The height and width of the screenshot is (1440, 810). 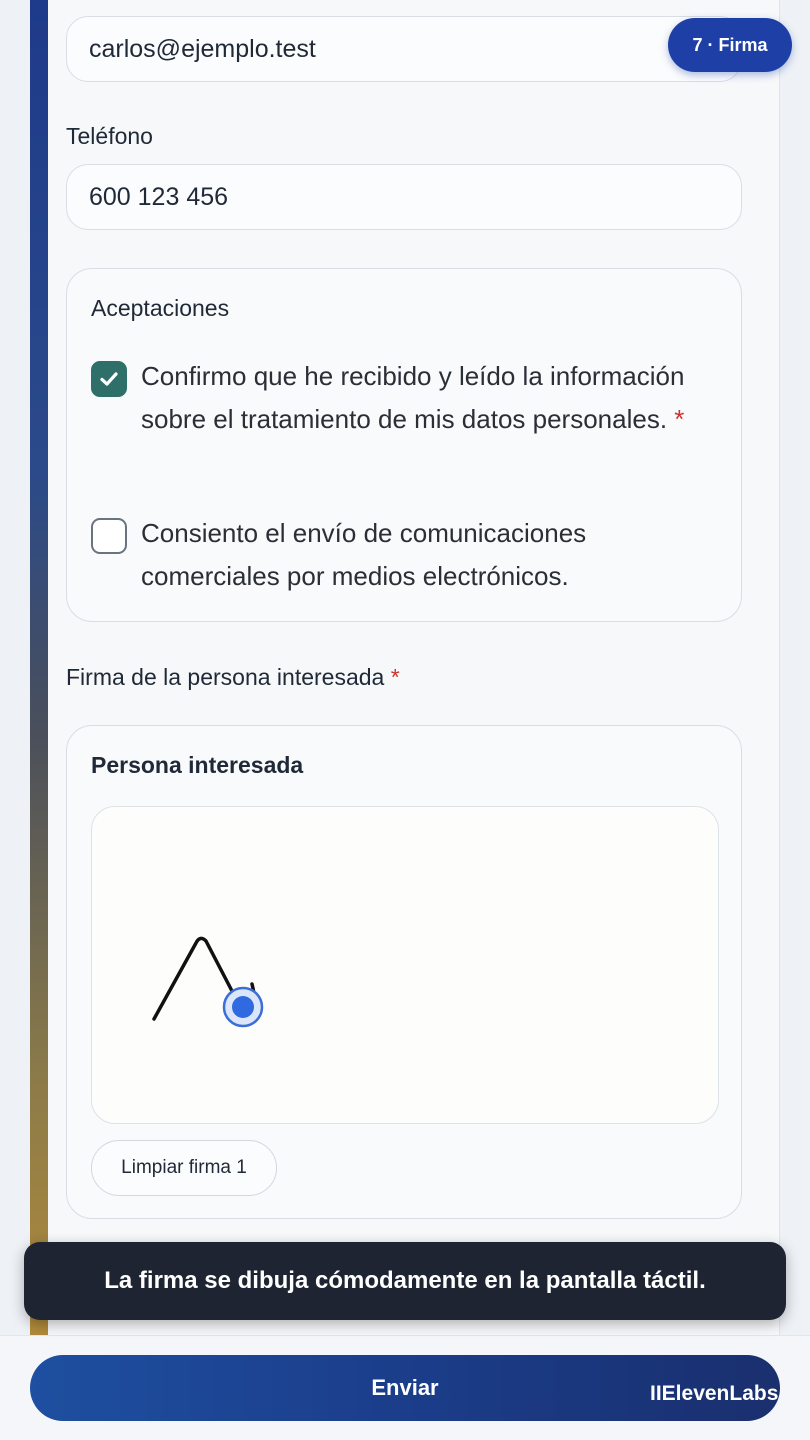 What do you see at coordinates (184, 1168) in the screenshot?
I see `clear-signature-button: Limpiar firma 1` at bounding box center [184, 1168].